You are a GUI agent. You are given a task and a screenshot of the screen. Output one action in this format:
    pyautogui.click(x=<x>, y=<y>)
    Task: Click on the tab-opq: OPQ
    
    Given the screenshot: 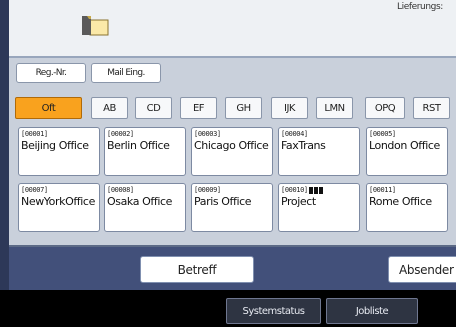 What is the action you would take?
    pyautogui.click(x=385, y=108)
    